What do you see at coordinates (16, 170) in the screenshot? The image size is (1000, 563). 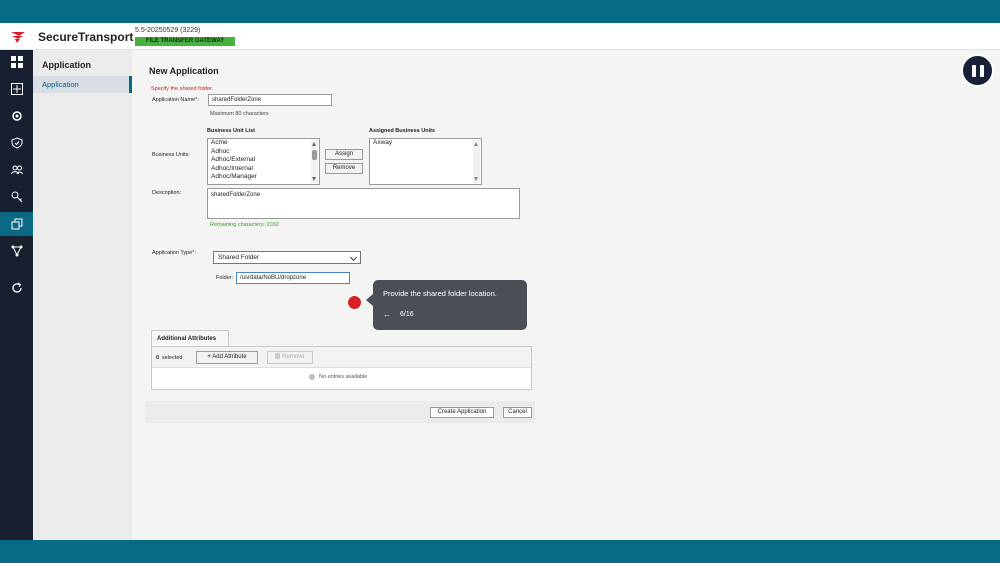 I see `users-icon` at bounding box center [16, 170].